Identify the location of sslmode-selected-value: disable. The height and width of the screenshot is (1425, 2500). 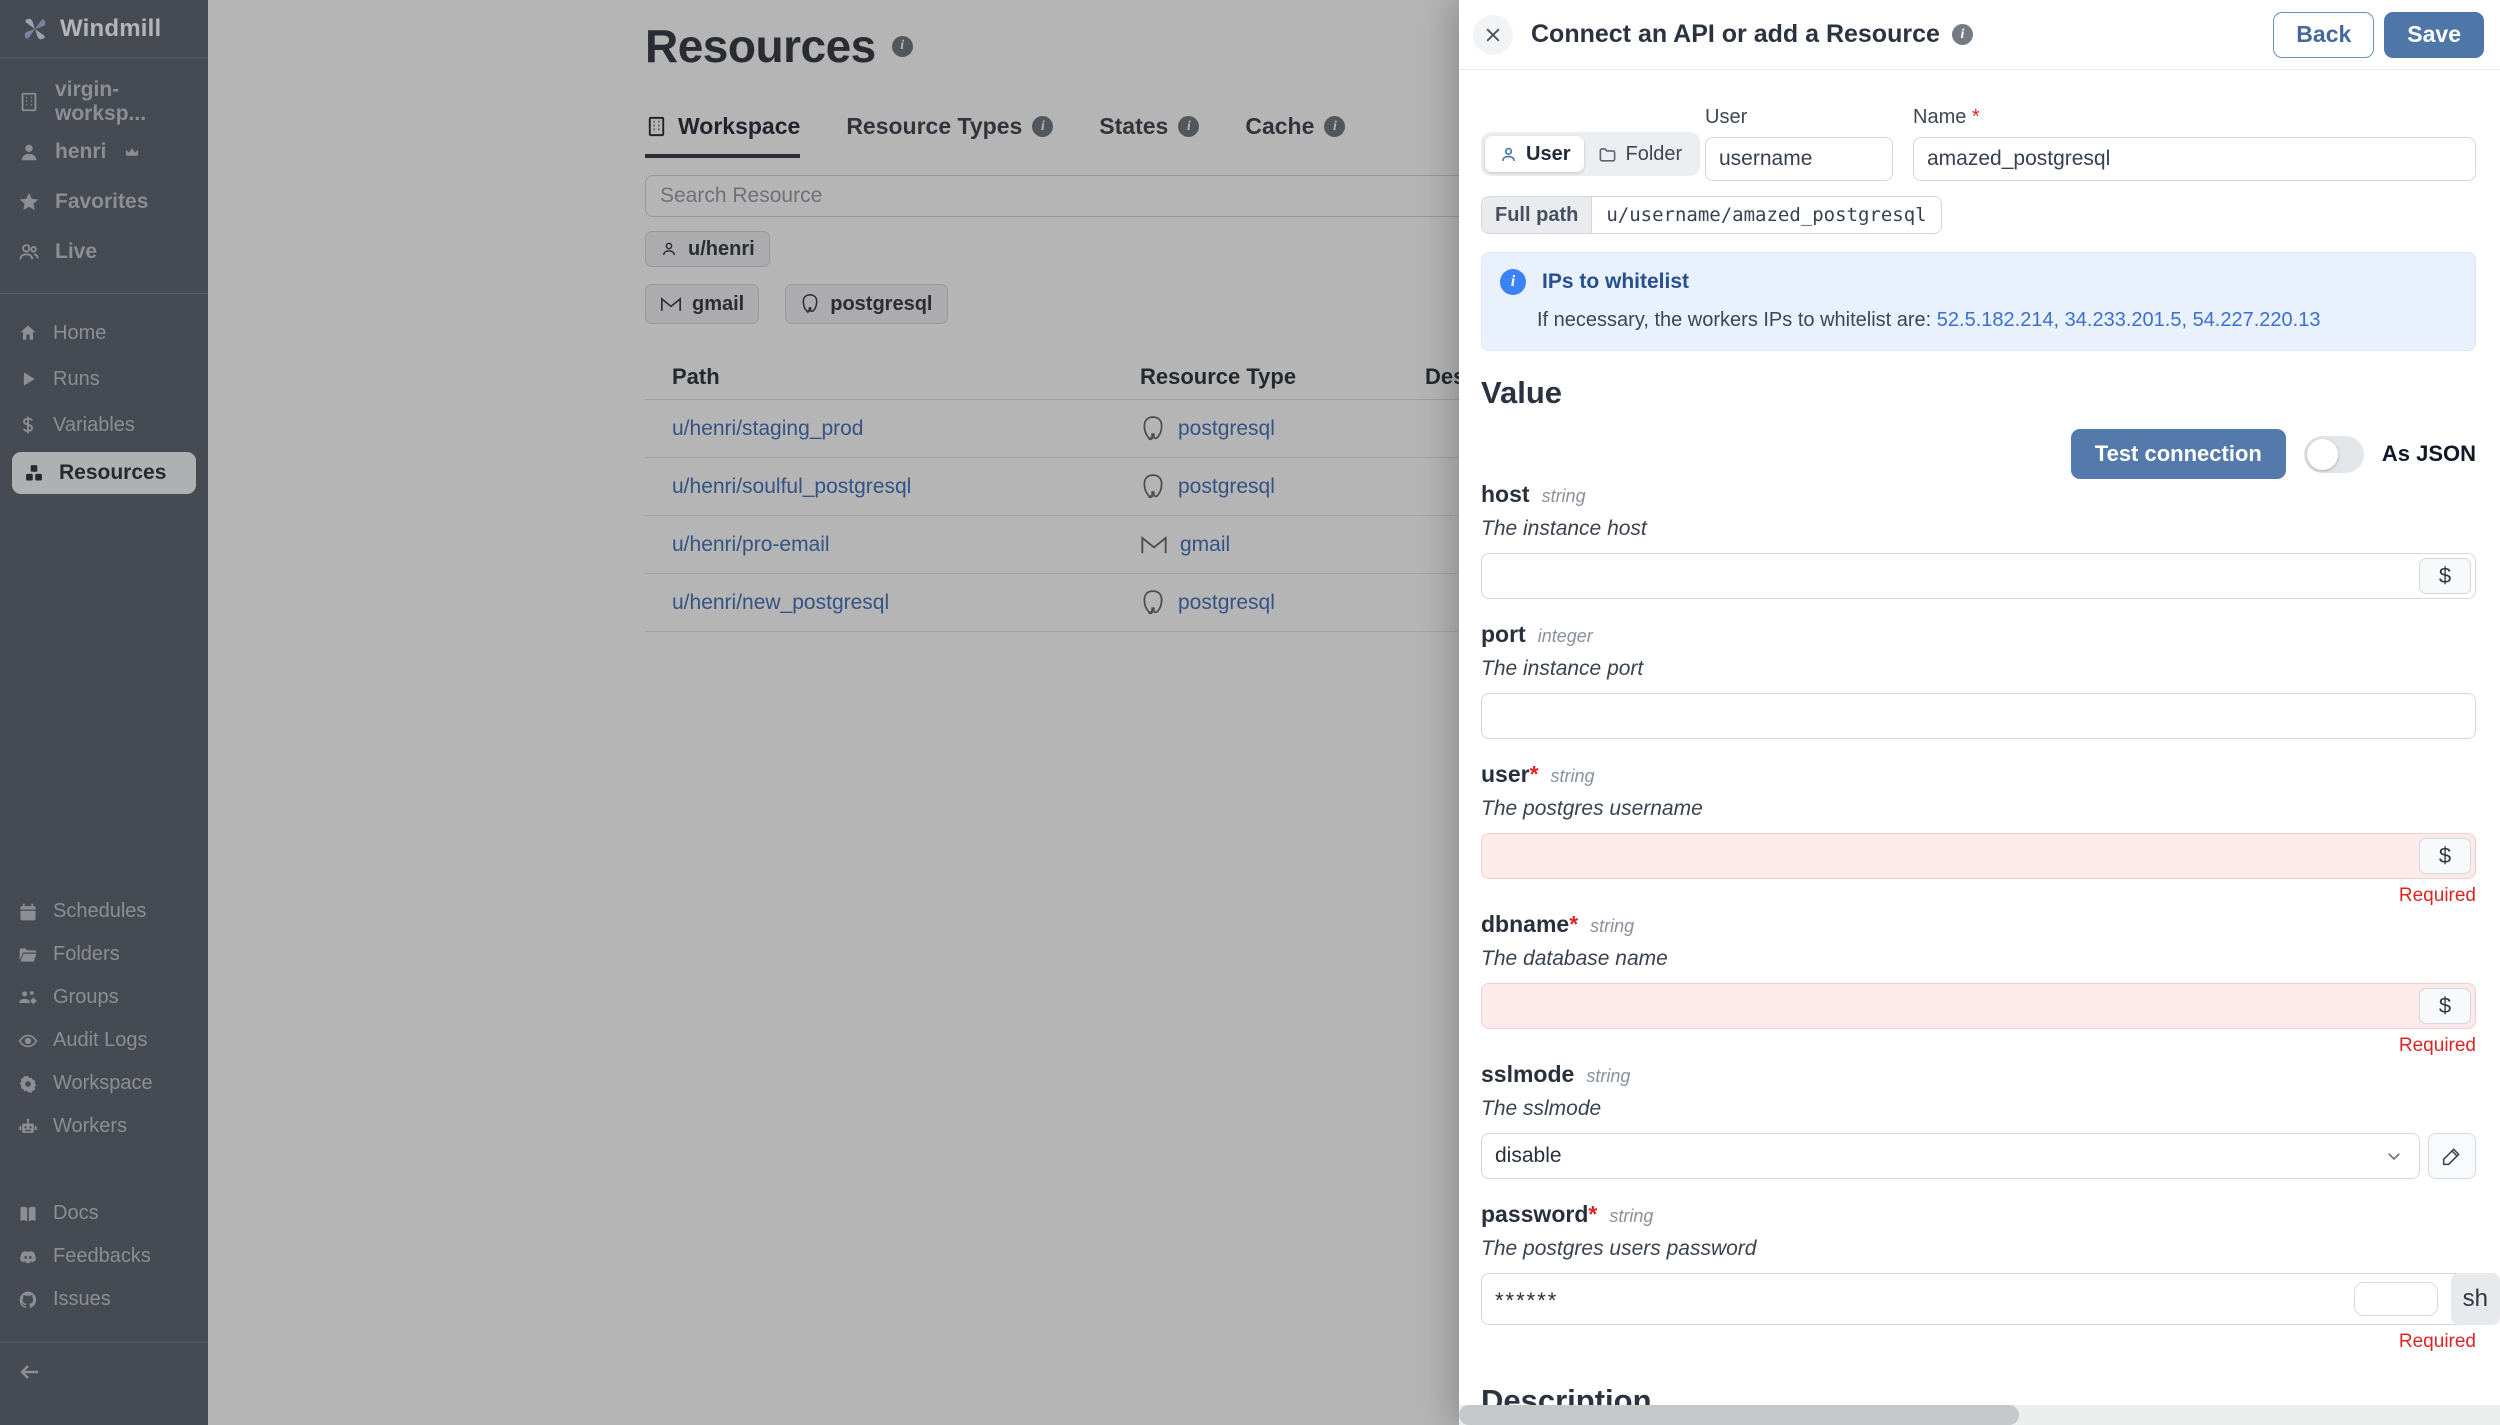
(1528, 1155).